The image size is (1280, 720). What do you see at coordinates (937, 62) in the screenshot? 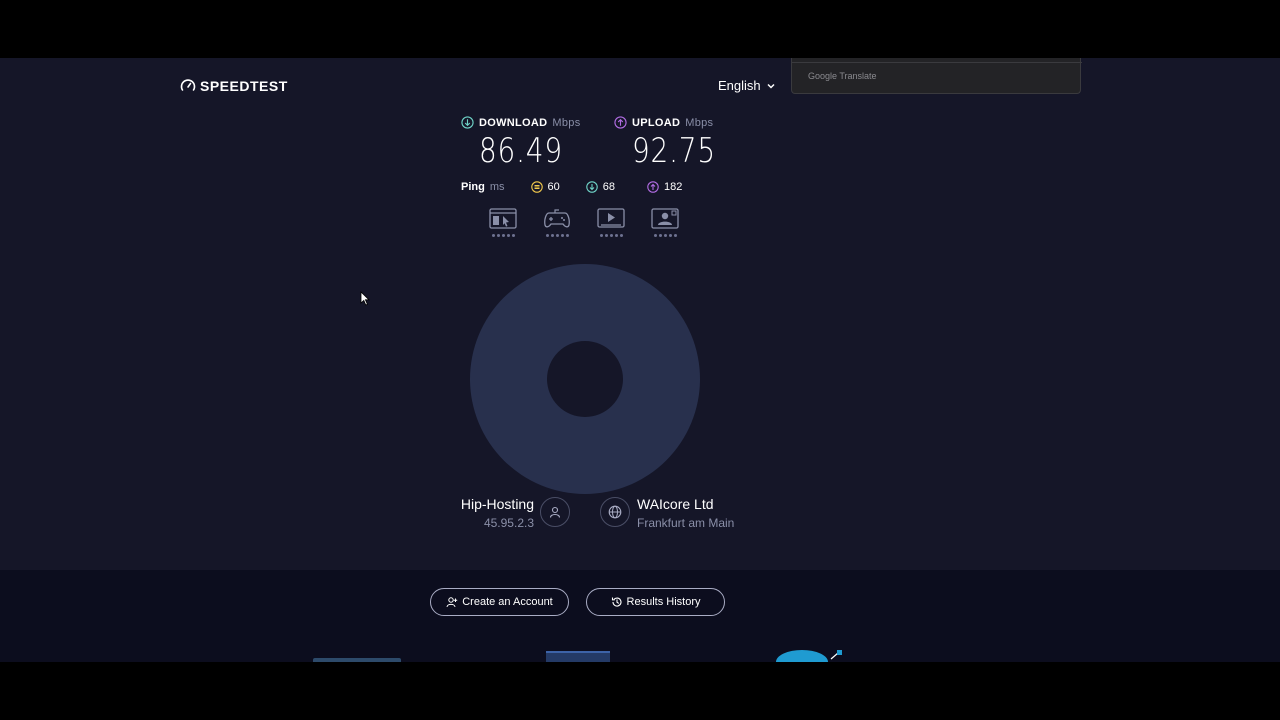
I see `translate-divider` at bounding box center [937, 62].